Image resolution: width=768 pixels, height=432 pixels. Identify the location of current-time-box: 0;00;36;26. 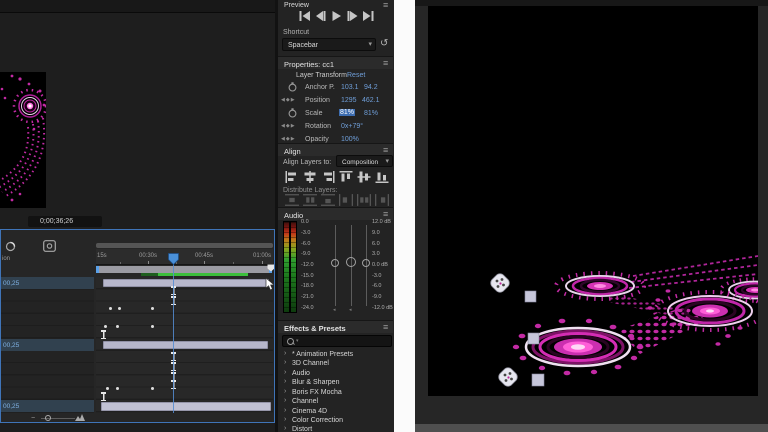
(65, 221).